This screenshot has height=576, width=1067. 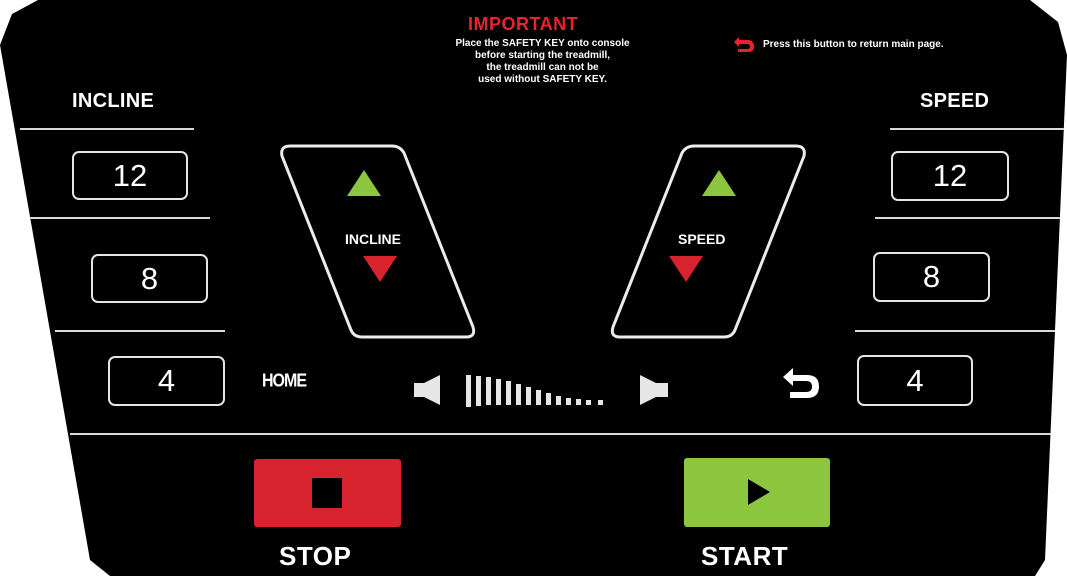 I want to click on incline-preset-4-button: 4, so click(x=166, y=381).